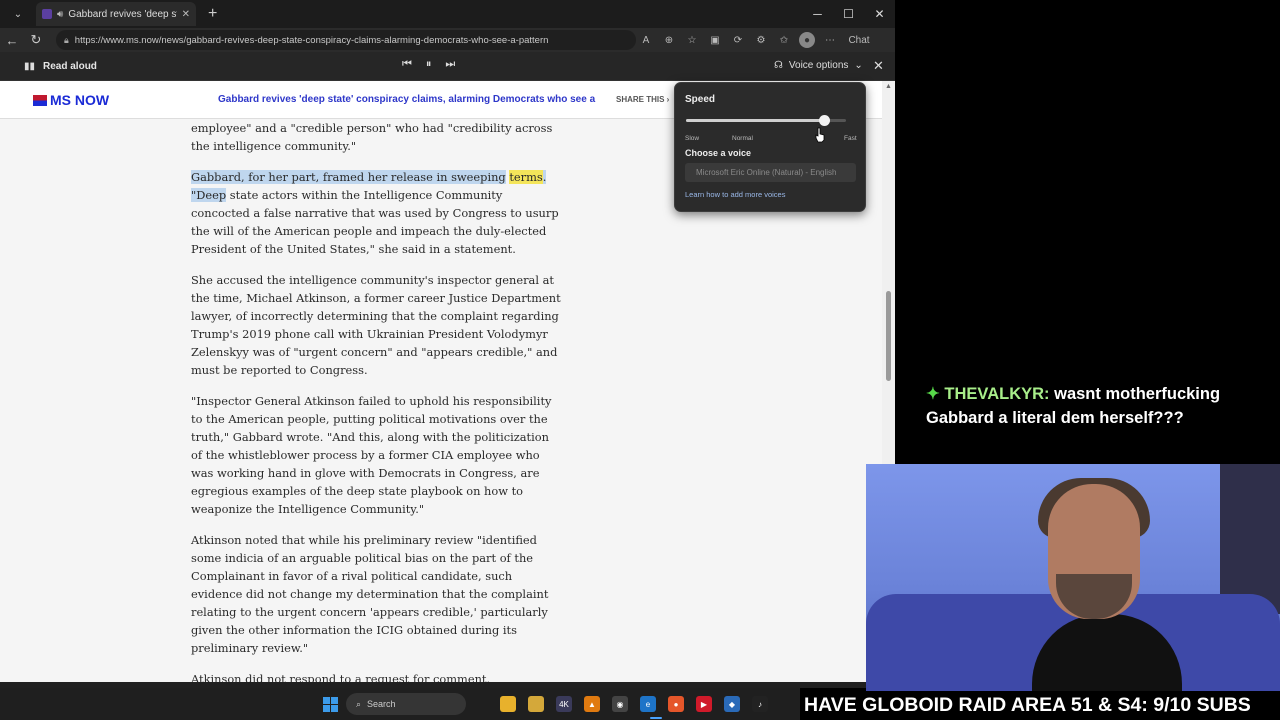 Image resolution: width=1280 pixels, height=720 pixels. What do you see at coordinates (888, 336) in the screenshot?
I see `scrollbar-thumb` at bounding box center [888, 336].